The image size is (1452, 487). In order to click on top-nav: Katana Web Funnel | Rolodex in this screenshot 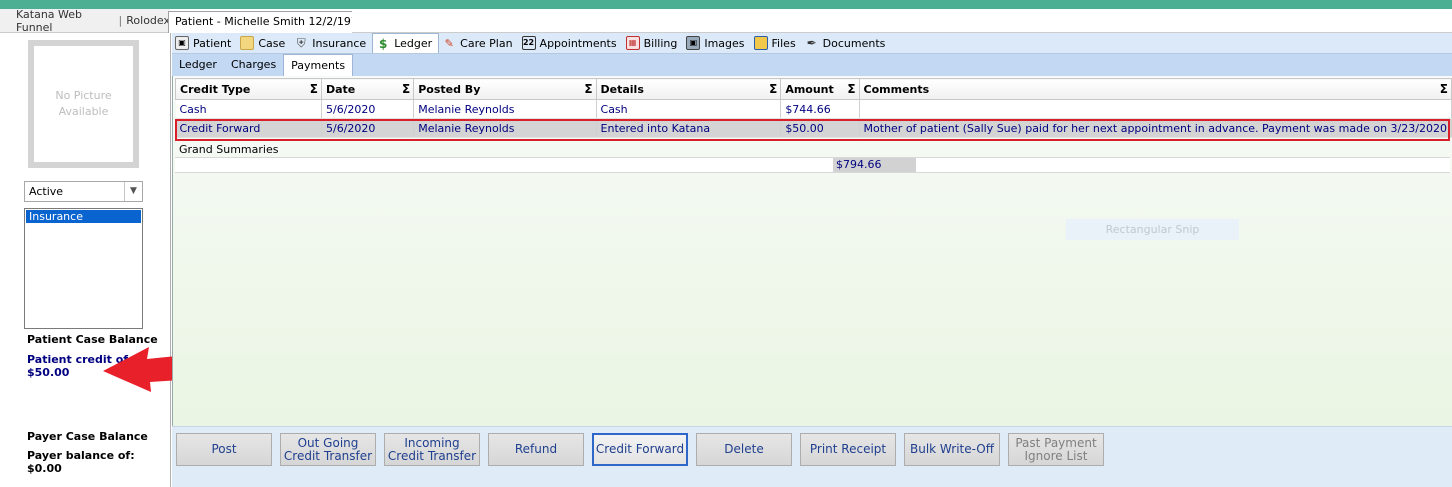, I will do `click(85, 21)`.